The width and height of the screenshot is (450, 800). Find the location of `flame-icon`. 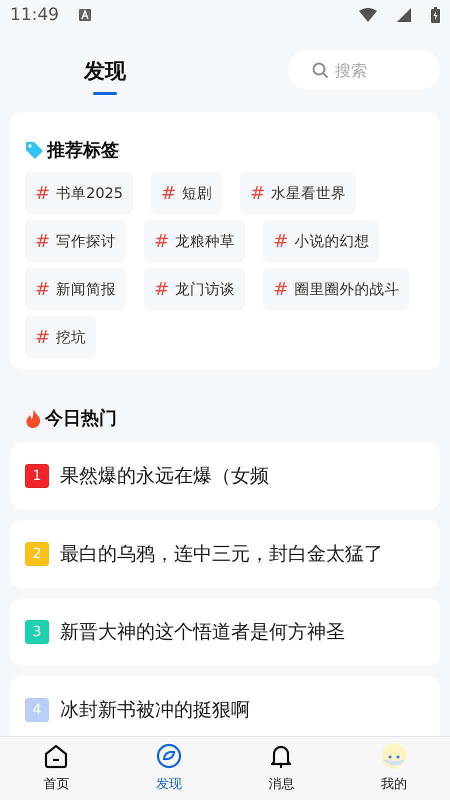

flame-icon is located at coordinates (33, 418).